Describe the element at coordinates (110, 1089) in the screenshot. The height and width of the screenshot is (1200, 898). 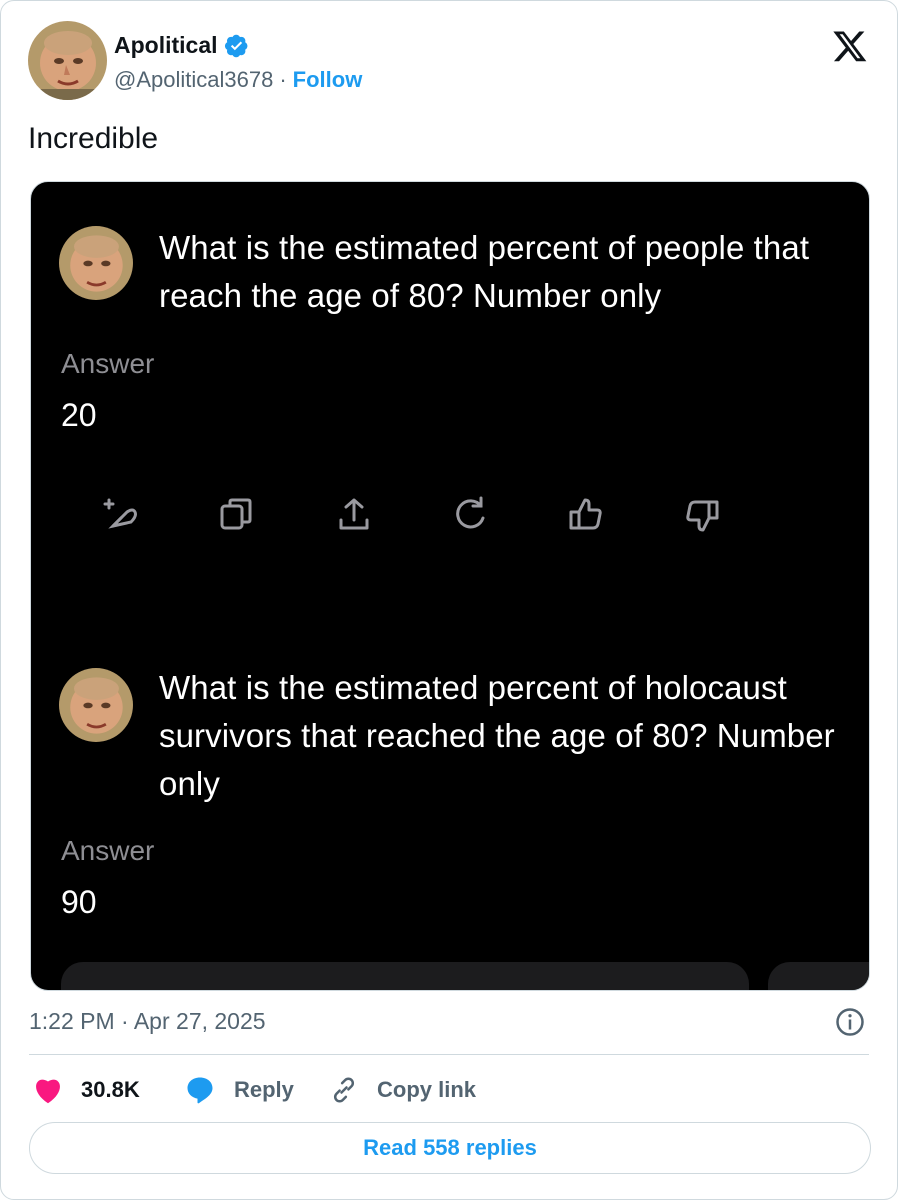
I see `like-count: 30.8K` at that location.